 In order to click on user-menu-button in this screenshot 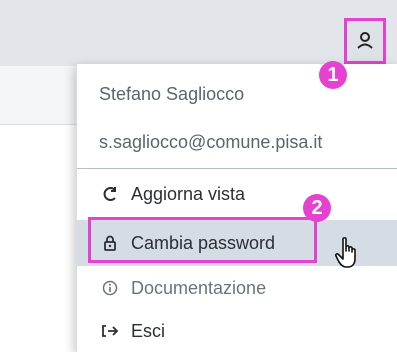, I will do `click(365, 41)`.